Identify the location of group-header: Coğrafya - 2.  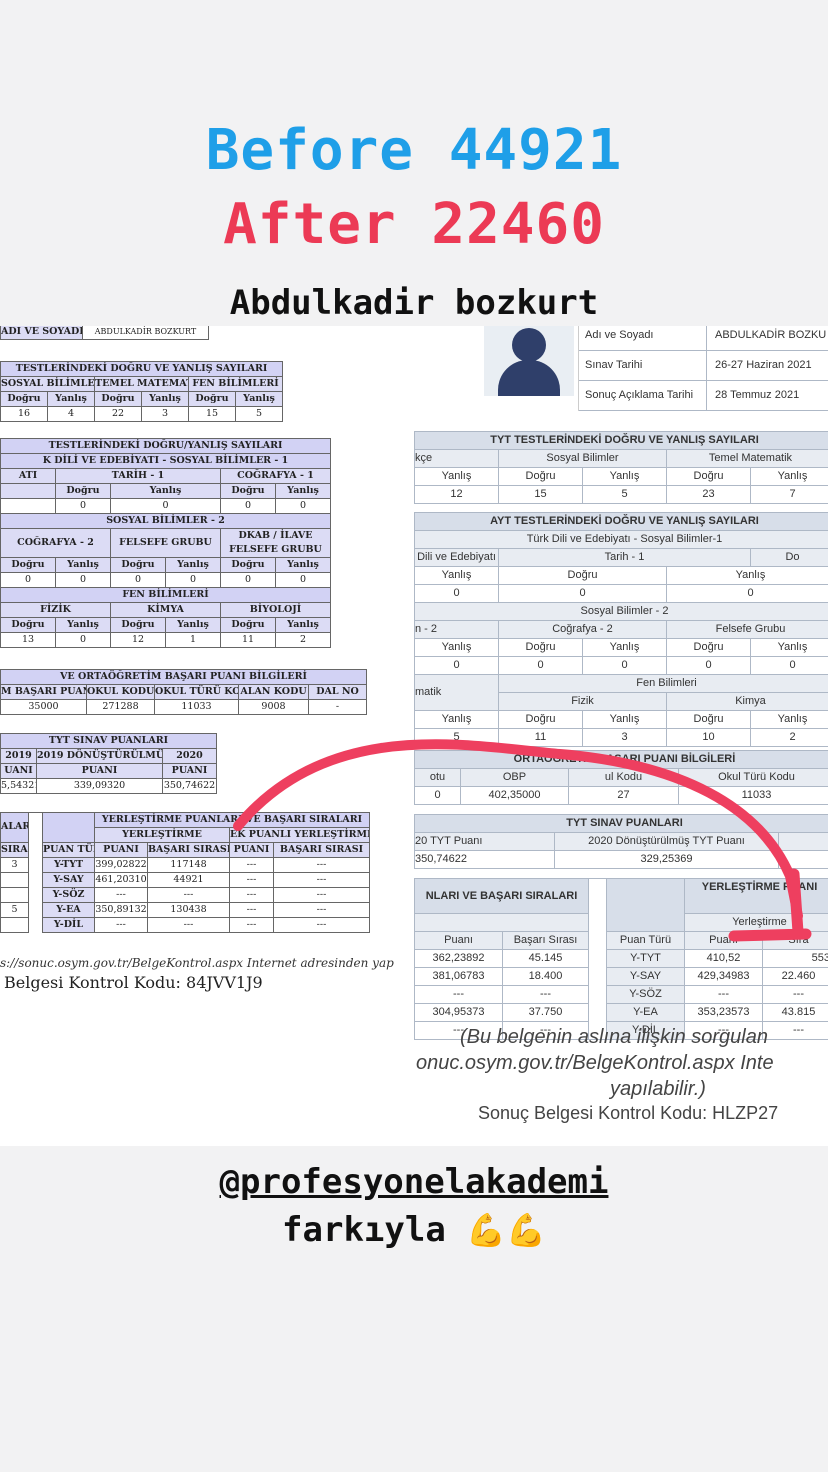
(583, 630).